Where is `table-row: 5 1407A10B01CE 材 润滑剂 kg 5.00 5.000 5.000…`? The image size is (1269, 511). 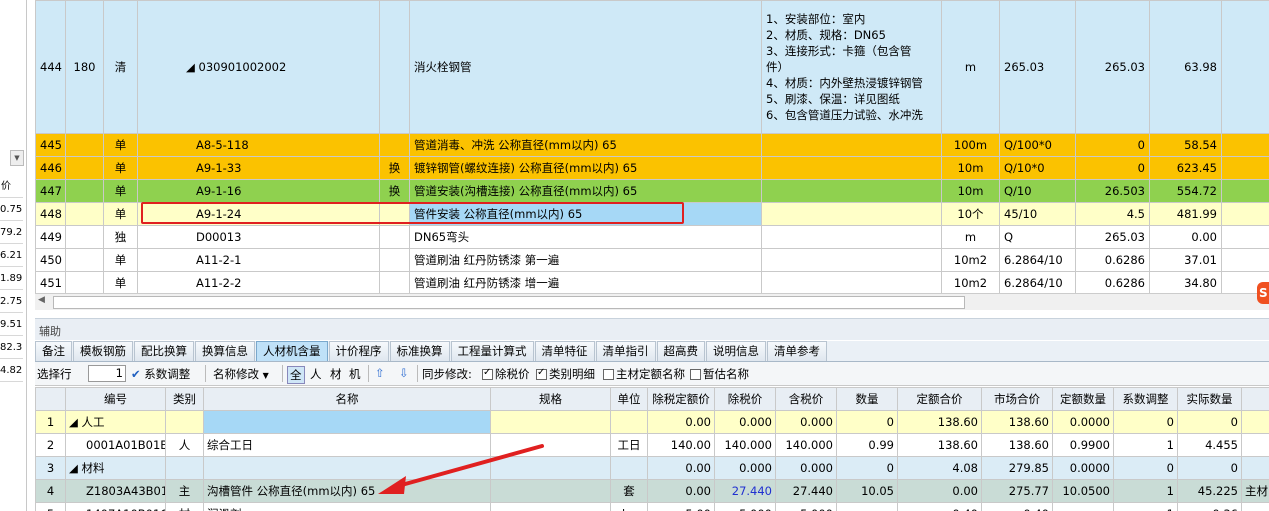 table-row: 5 1407A10B01CE 材 润滑剂 kg 5.00 5.000 5.000… is located at coordinates (652, 506).